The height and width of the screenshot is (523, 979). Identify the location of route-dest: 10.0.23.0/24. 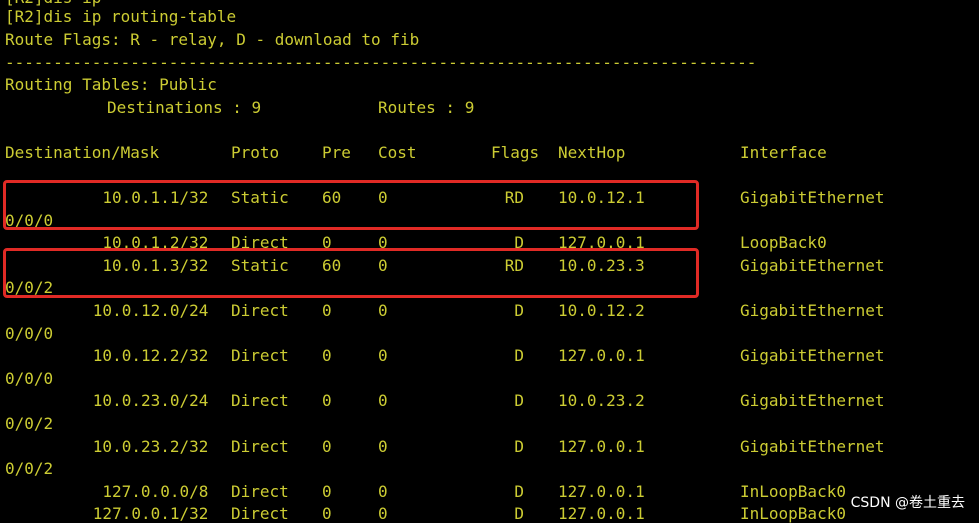
(150, 401).